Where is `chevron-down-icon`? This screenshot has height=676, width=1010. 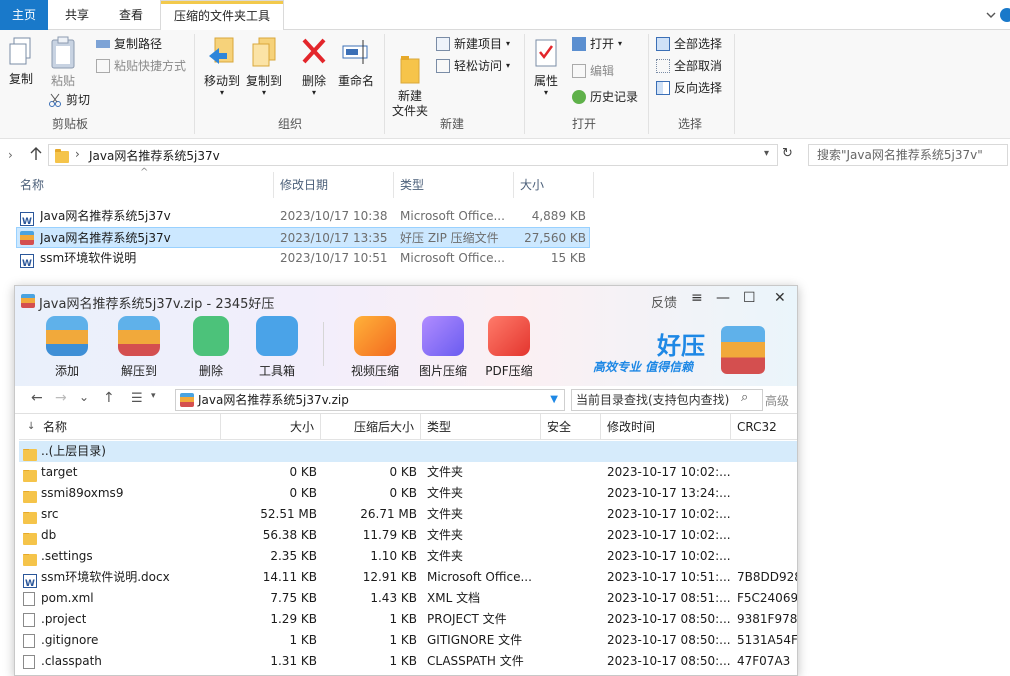
chevron-down-icon is located at coordinates (991, 15).